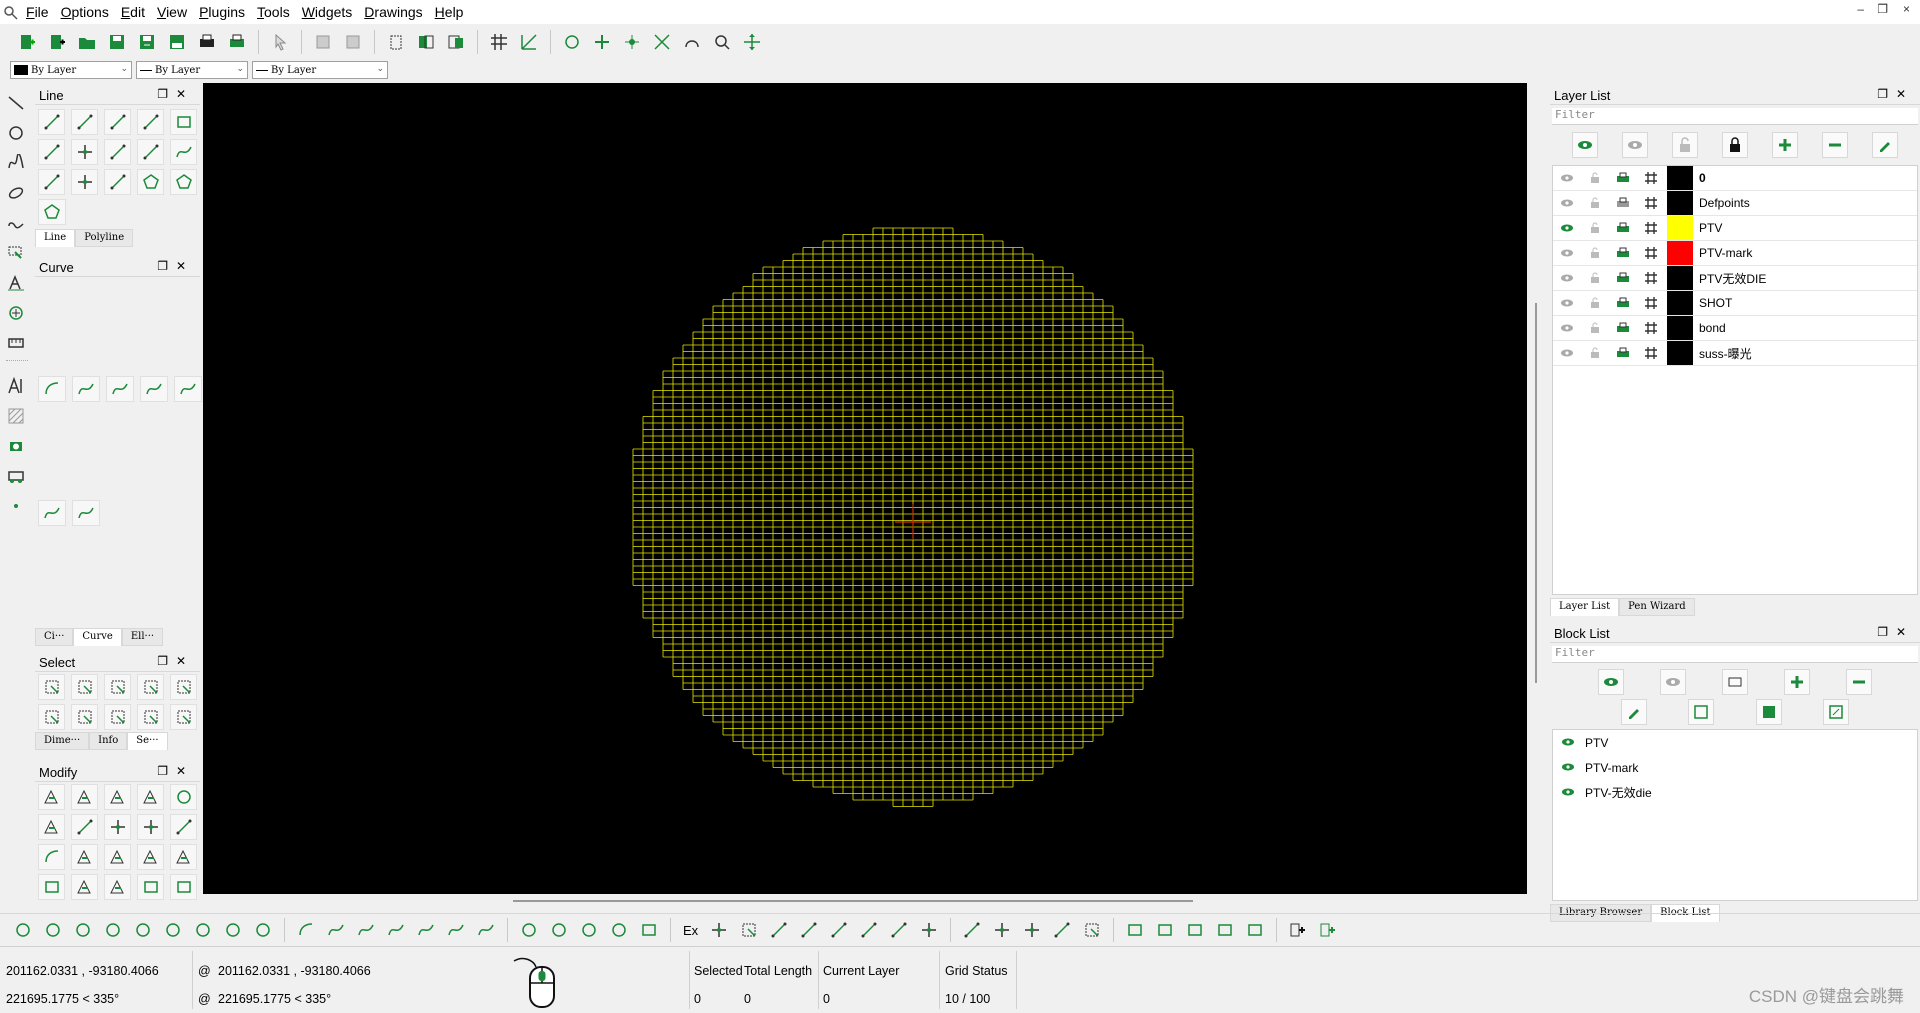 This screenshot has height=1013, width=1920. Describe the element at coordinates (1298, 930) in the screenshot. I see `add-dock-button` at that location.